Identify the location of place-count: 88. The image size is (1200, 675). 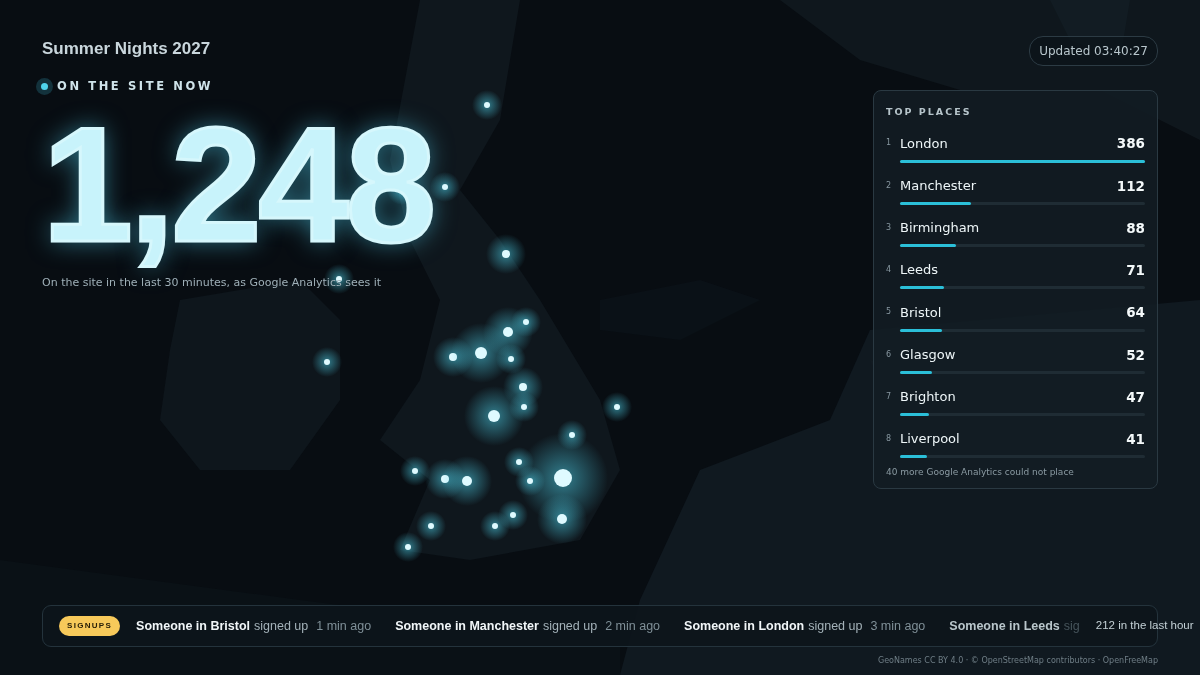
(1135, 228).